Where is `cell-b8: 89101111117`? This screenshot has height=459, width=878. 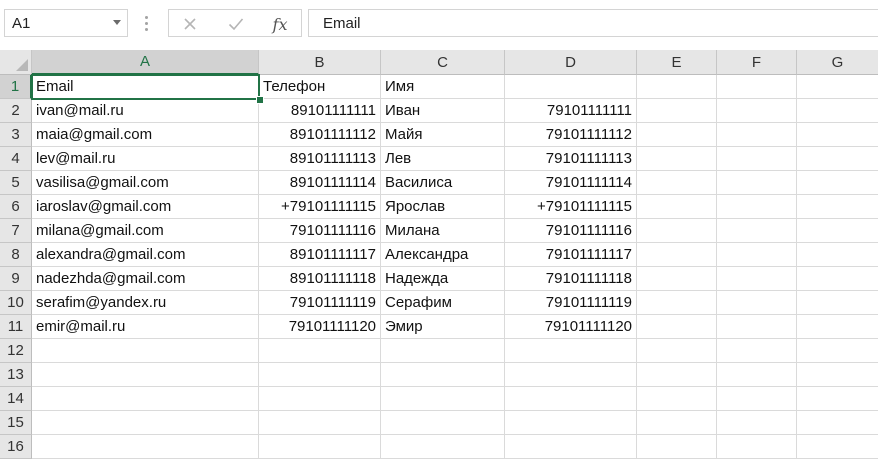 cell-b8: 89101111117 is located at coordinates (320, 255).